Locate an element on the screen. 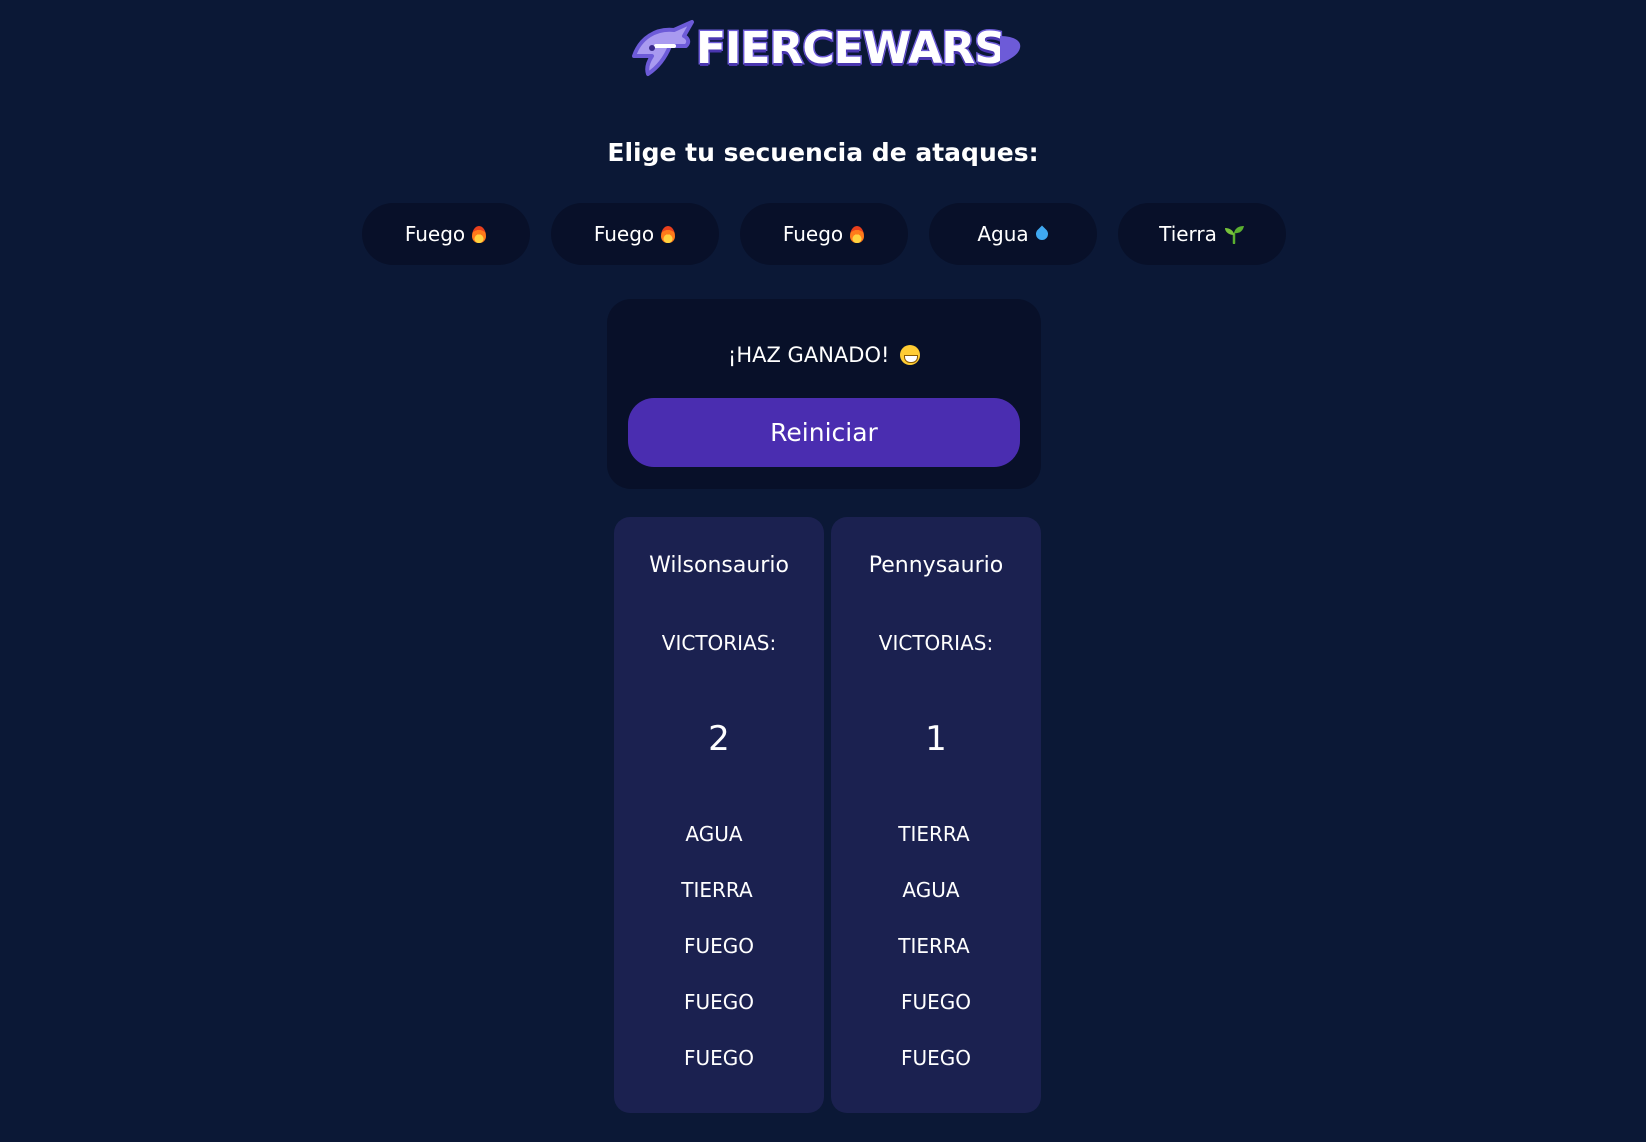 This screenshot has width=1646, height=1142. result-message-text: ¡HAZ GANADO! is located at coordinates (808, 355).